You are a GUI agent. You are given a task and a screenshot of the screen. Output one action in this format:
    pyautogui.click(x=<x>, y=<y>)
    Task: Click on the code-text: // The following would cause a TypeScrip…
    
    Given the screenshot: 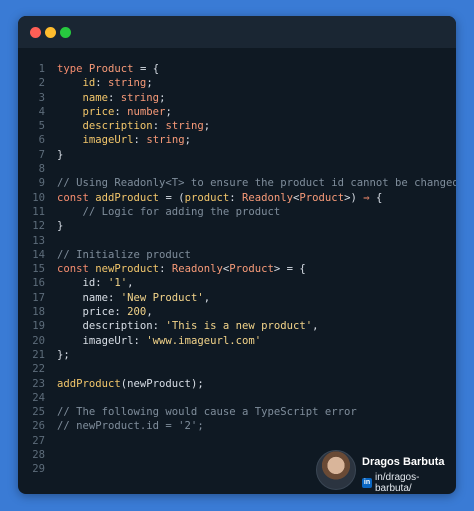 What is the action you would take?
    pyautogui.click(x=207, y=412)
    